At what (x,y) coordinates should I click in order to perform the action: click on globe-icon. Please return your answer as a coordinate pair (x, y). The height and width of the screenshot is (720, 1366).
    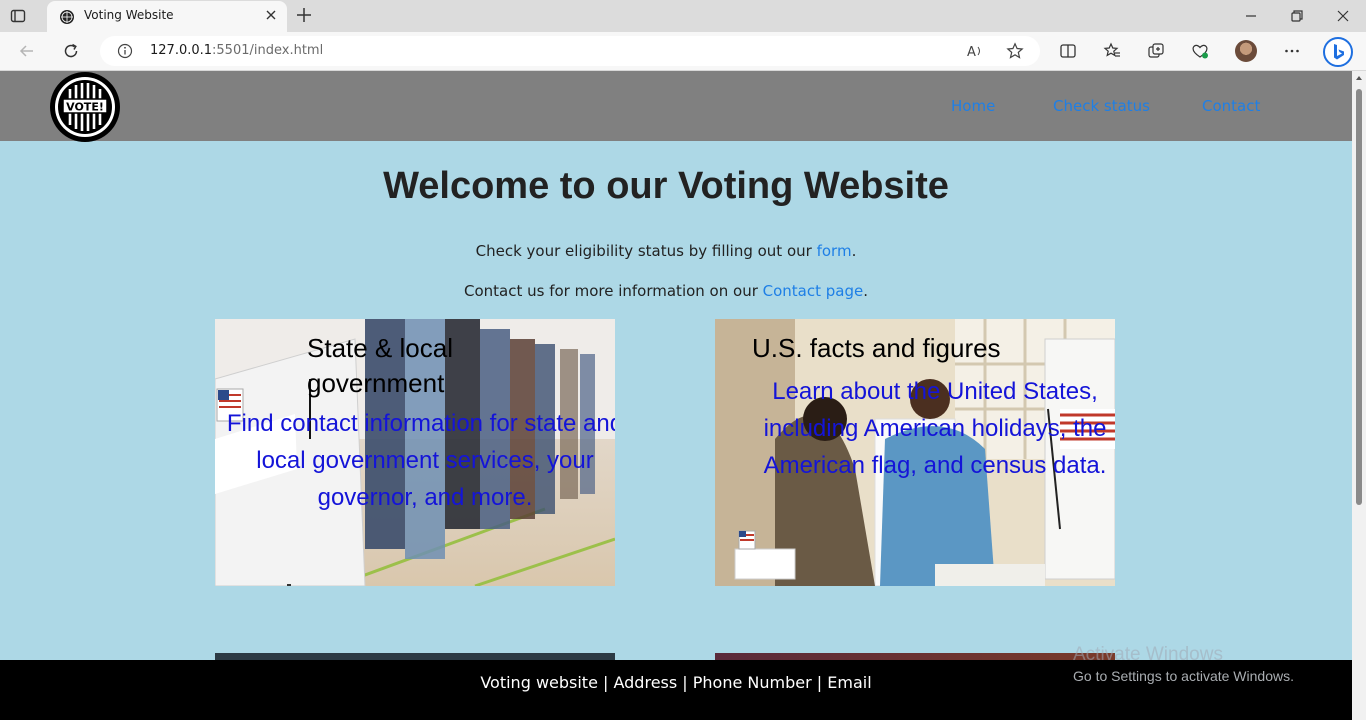
    Looking at the image, I should click on (67, 17).